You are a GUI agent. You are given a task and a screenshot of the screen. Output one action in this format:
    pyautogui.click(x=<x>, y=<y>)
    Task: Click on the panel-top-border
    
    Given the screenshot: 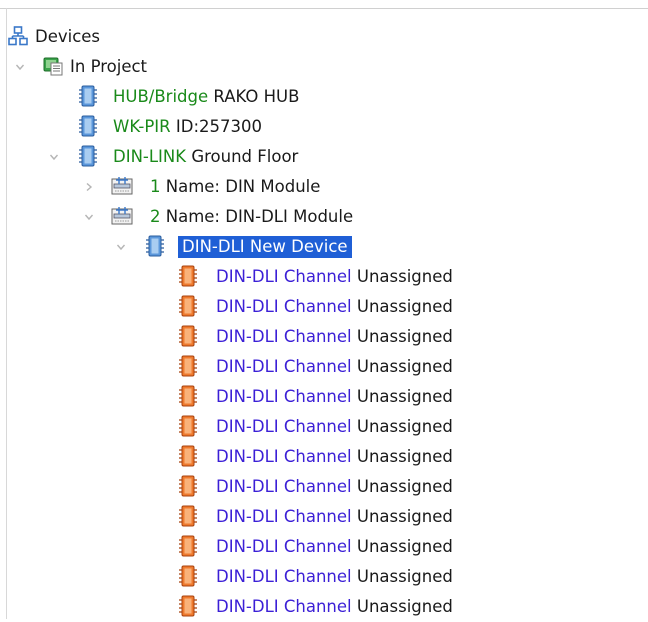 What is the action you would take?
    pyautogui.click(x=324, y=8)
    